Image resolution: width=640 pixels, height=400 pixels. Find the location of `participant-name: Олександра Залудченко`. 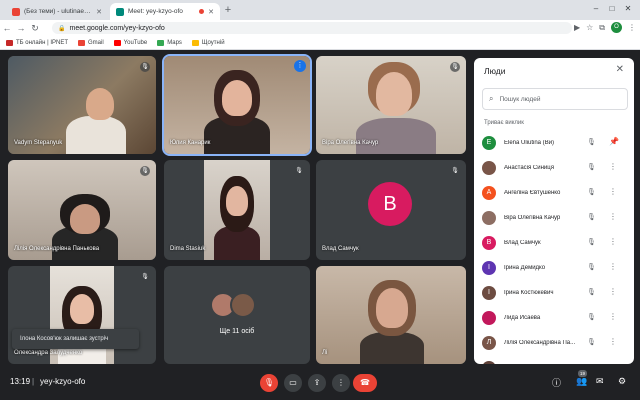

participant-name: Олександра Залудченко is located at coordinates (48, 353).